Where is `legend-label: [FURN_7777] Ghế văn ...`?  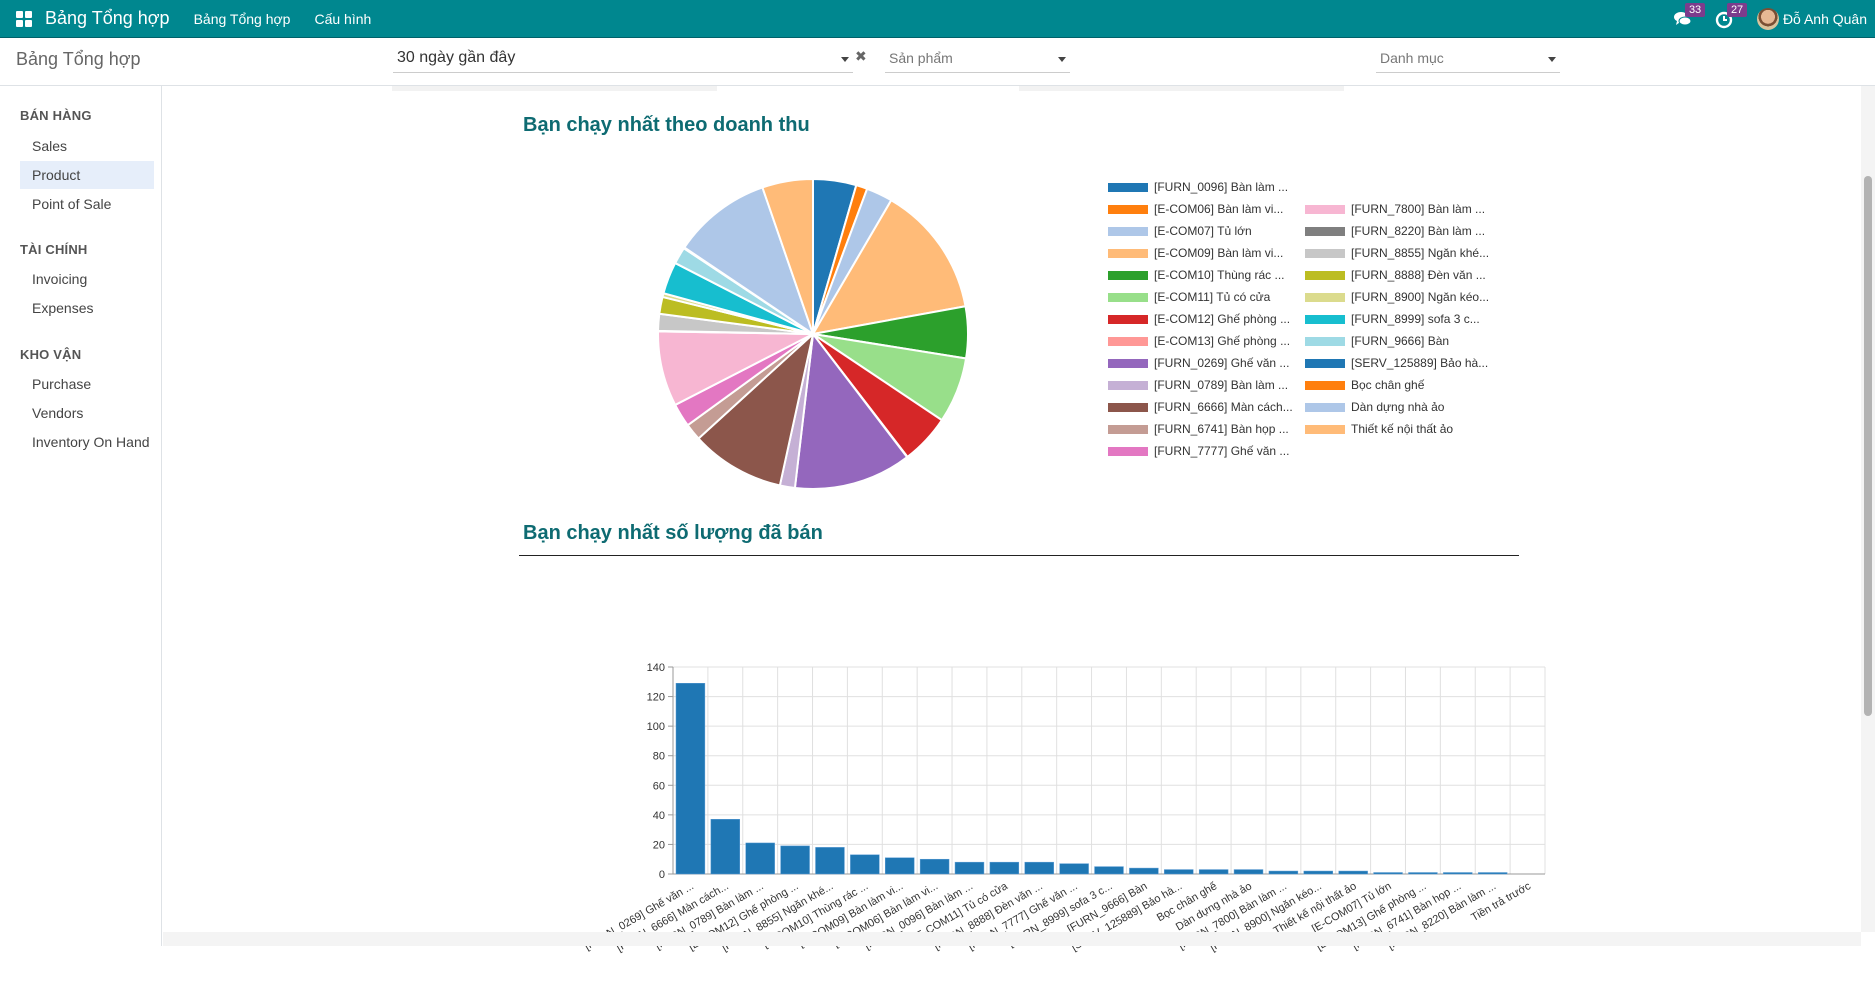
legend-label: [FURN_7777] Ghế văn ... is located at coordinates (1222, 451).